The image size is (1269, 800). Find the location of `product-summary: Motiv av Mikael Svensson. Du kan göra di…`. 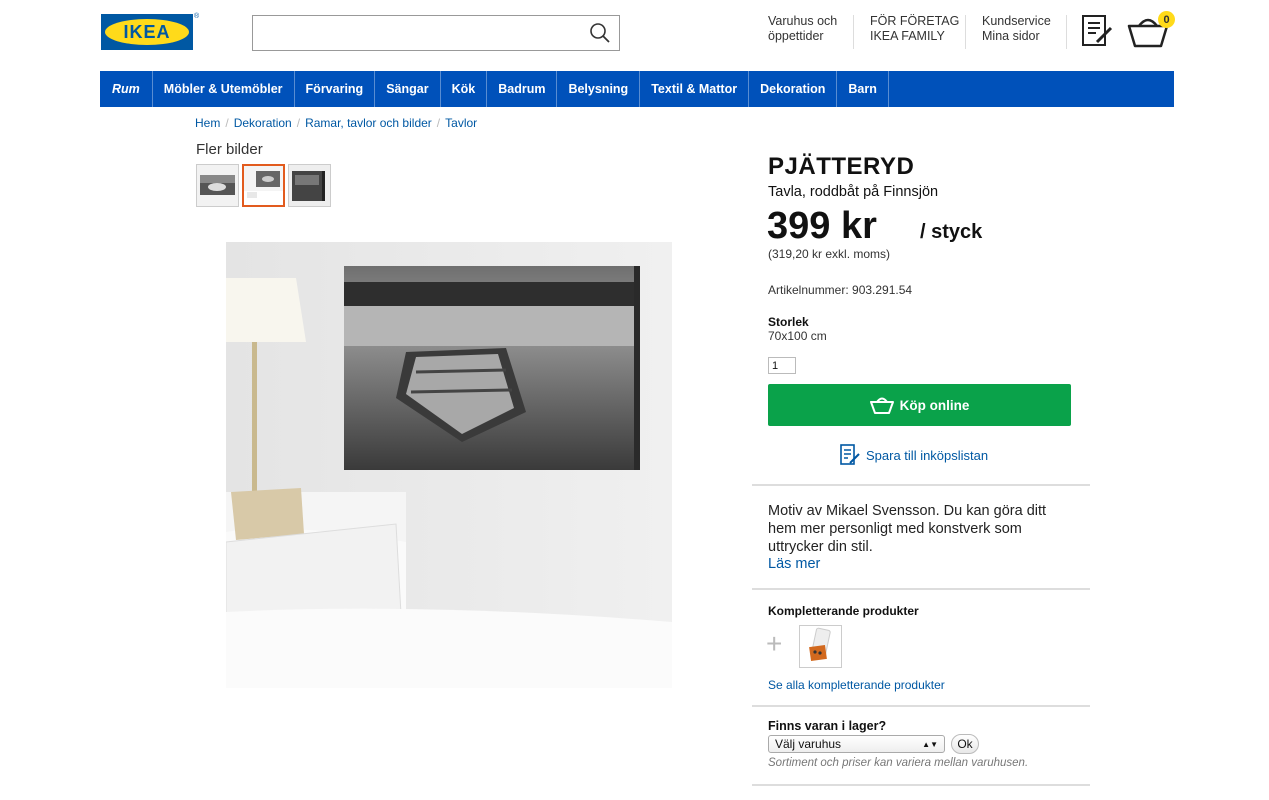

product-summary: Motiv av Mikael Svensson. Du kan göra di… is located at coordinates (907, 529).